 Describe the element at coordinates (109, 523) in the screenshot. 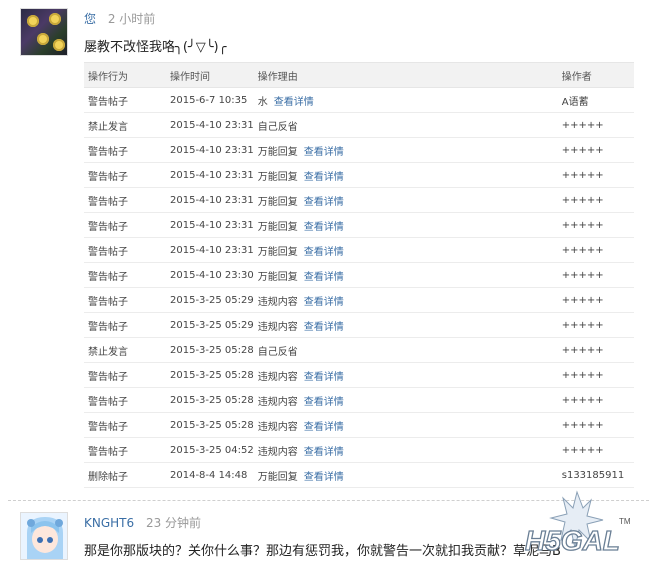

I see `author-name: KNGHT6` at that location.